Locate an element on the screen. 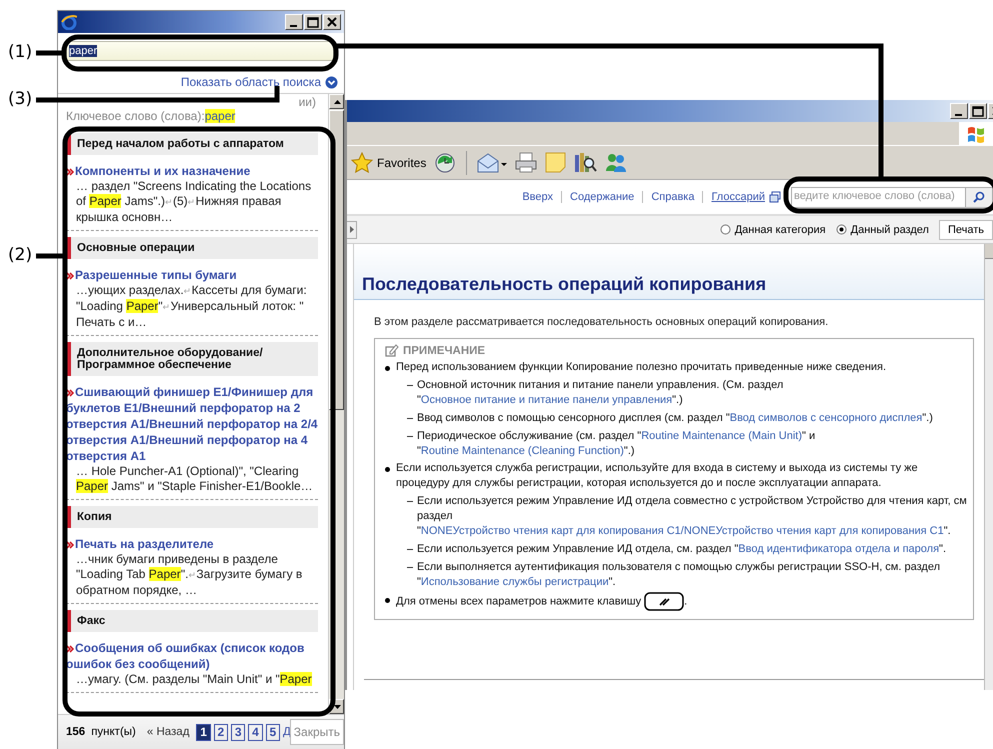 This screenshot has height=749, width=993. link: NONEУстройство чтения карт для копирования C1/NONEУстройство чтения карт для копирования C1 is located at coordinates (682, 531).